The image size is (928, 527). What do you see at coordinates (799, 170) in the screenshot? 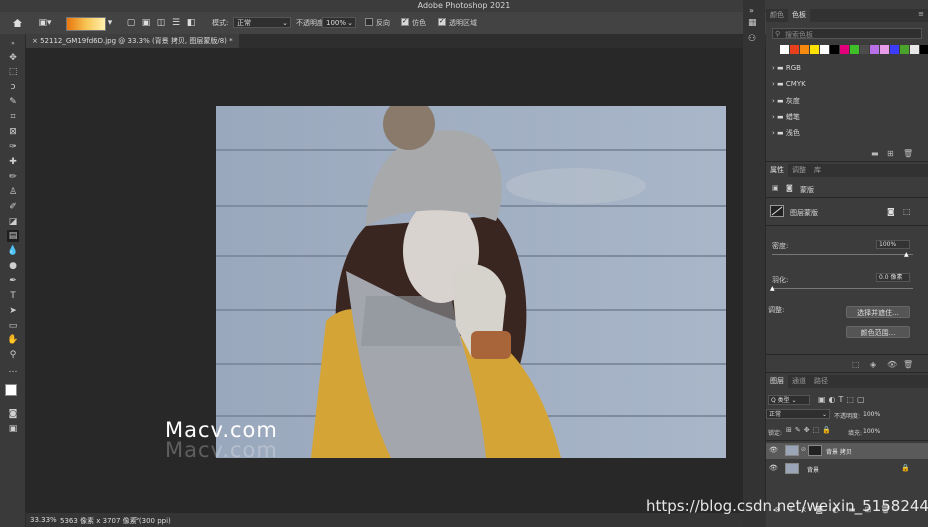
I see `tab-adjustments: 调整` at bounding box center [799, 170].